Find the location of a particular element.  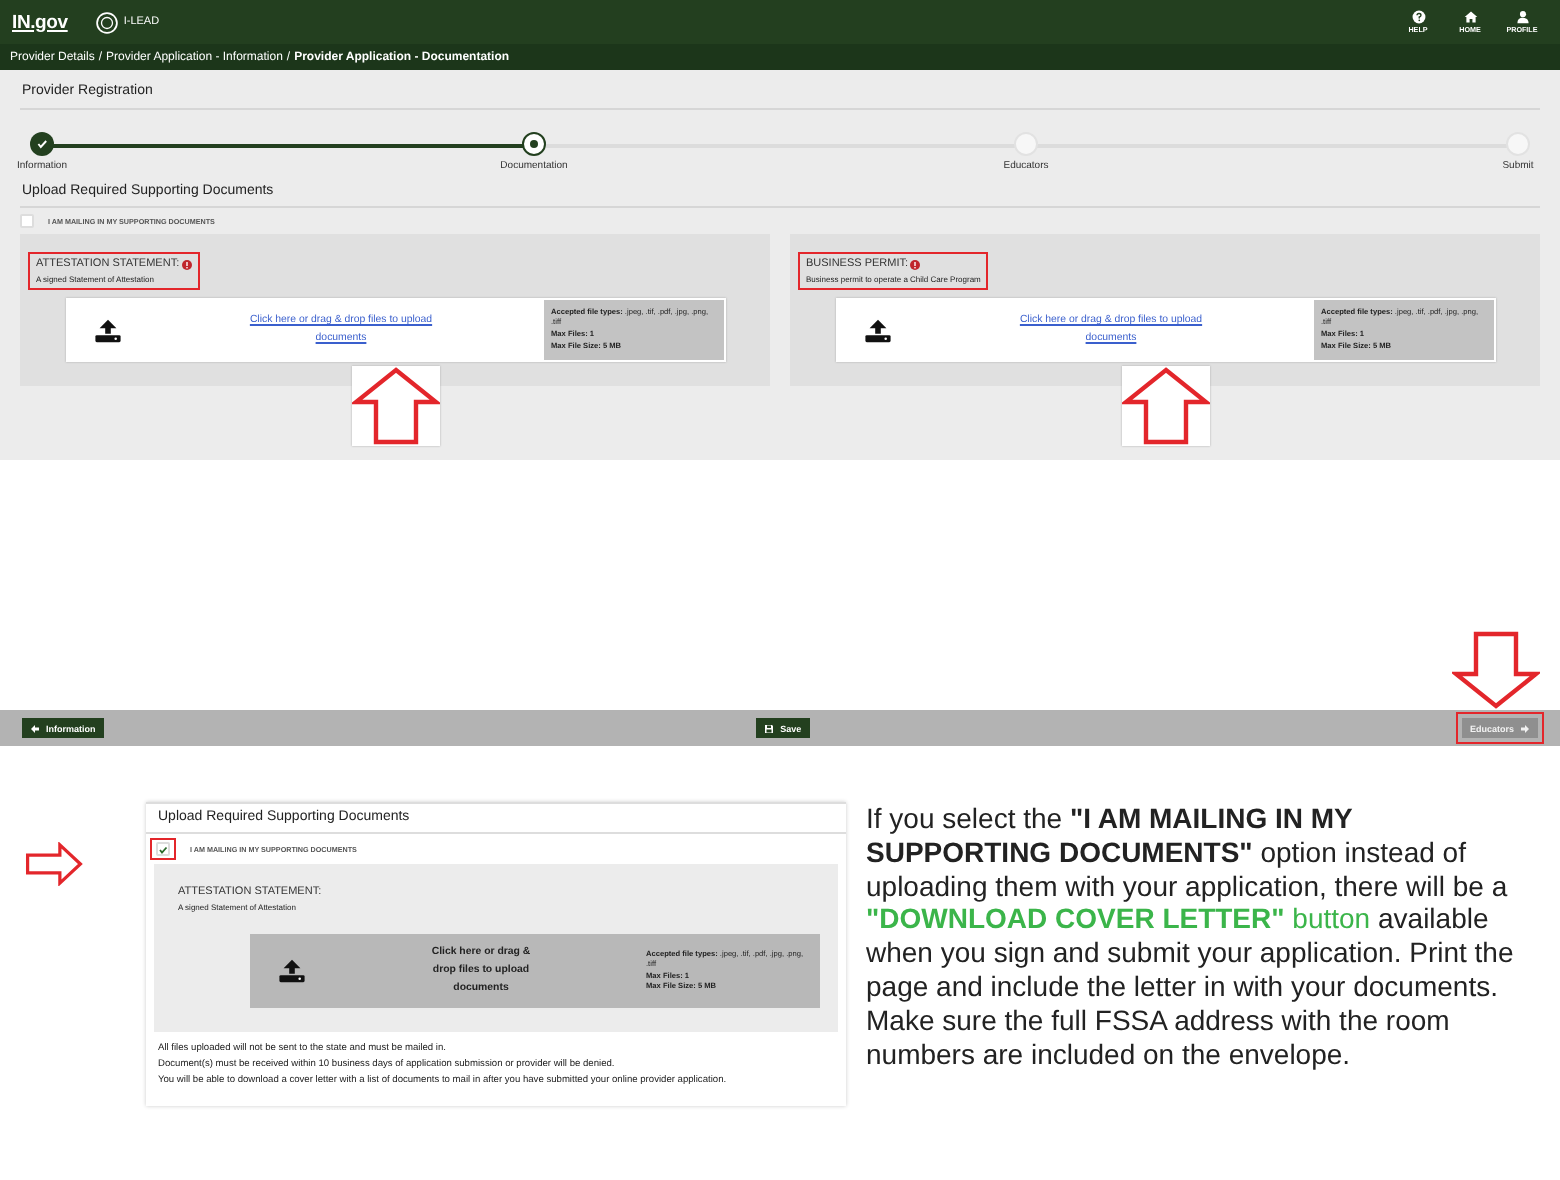

person-icon is located at coordinates (1522, 17).